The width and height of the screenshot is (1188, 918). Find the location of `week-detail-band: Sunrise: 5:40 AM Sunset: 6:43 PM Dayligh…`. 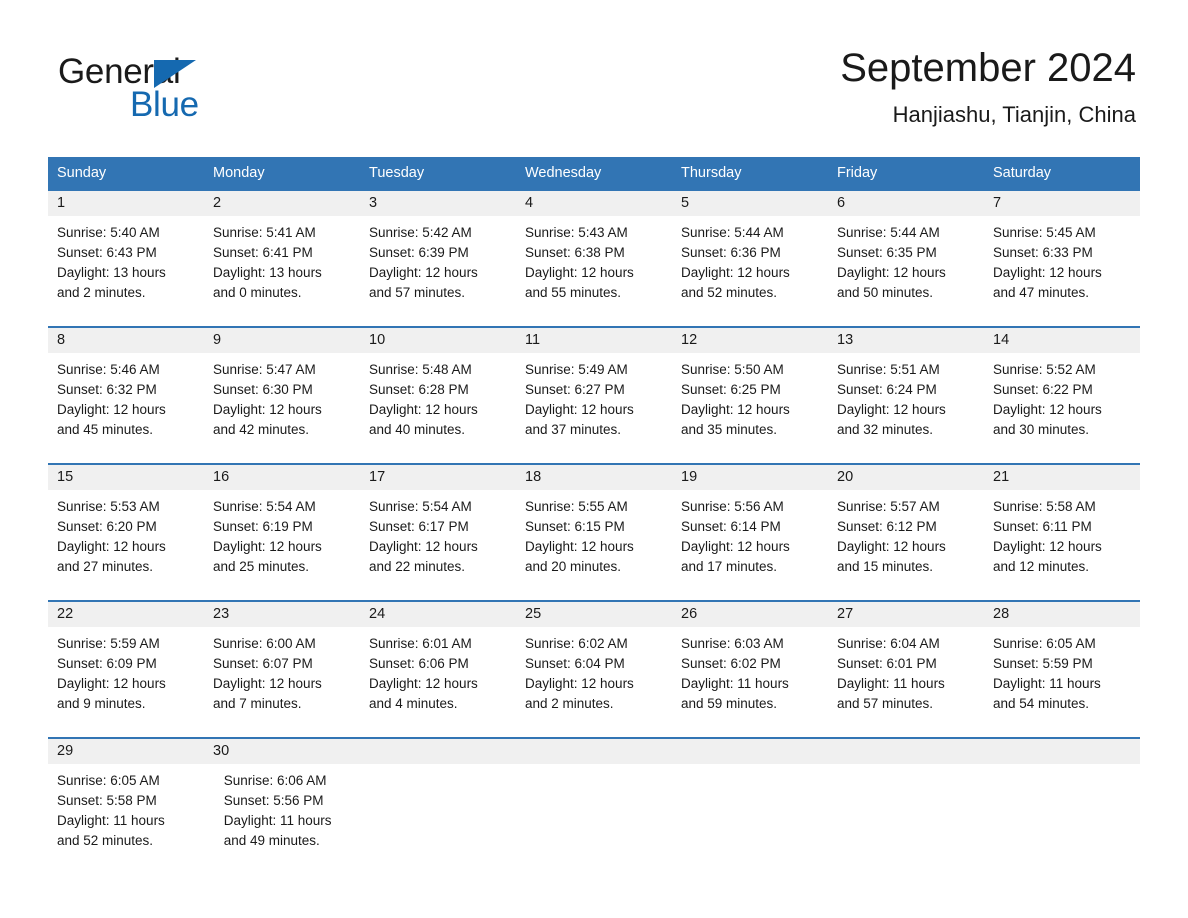

week-detail-band: Sunrise: 5:40 AM Sunset: 6:43 PM Dayligh… is located at coordinates (594, 271).